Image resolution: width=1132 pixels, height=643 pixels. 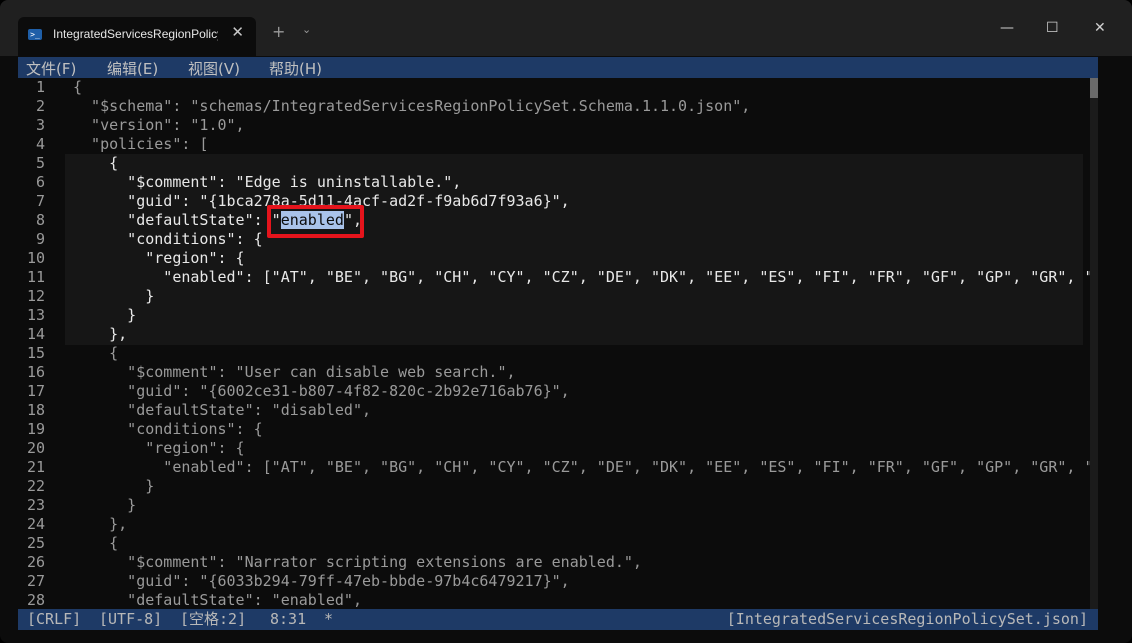 What do you see at coordinates (553, 334) in the screenshot?
I see `code-line: 14 },` at bounding box center [553, 334].